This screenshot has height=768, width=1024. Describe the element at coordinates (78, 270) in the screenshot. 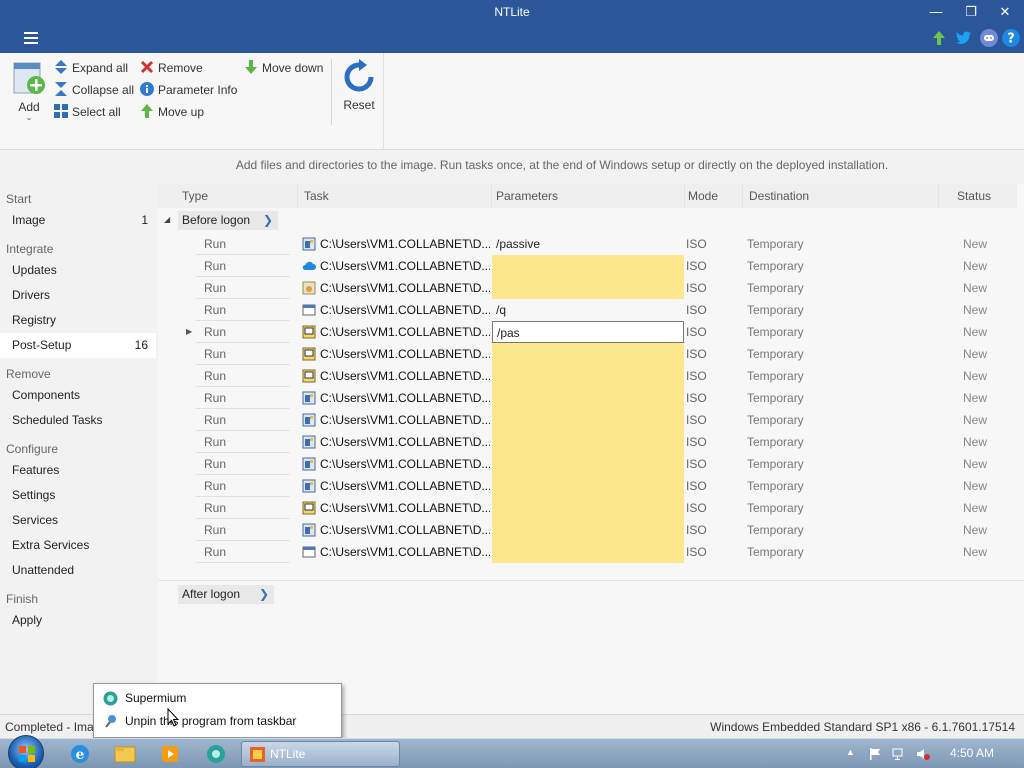

I see `sidebar-item-updates: Updates` at that location.